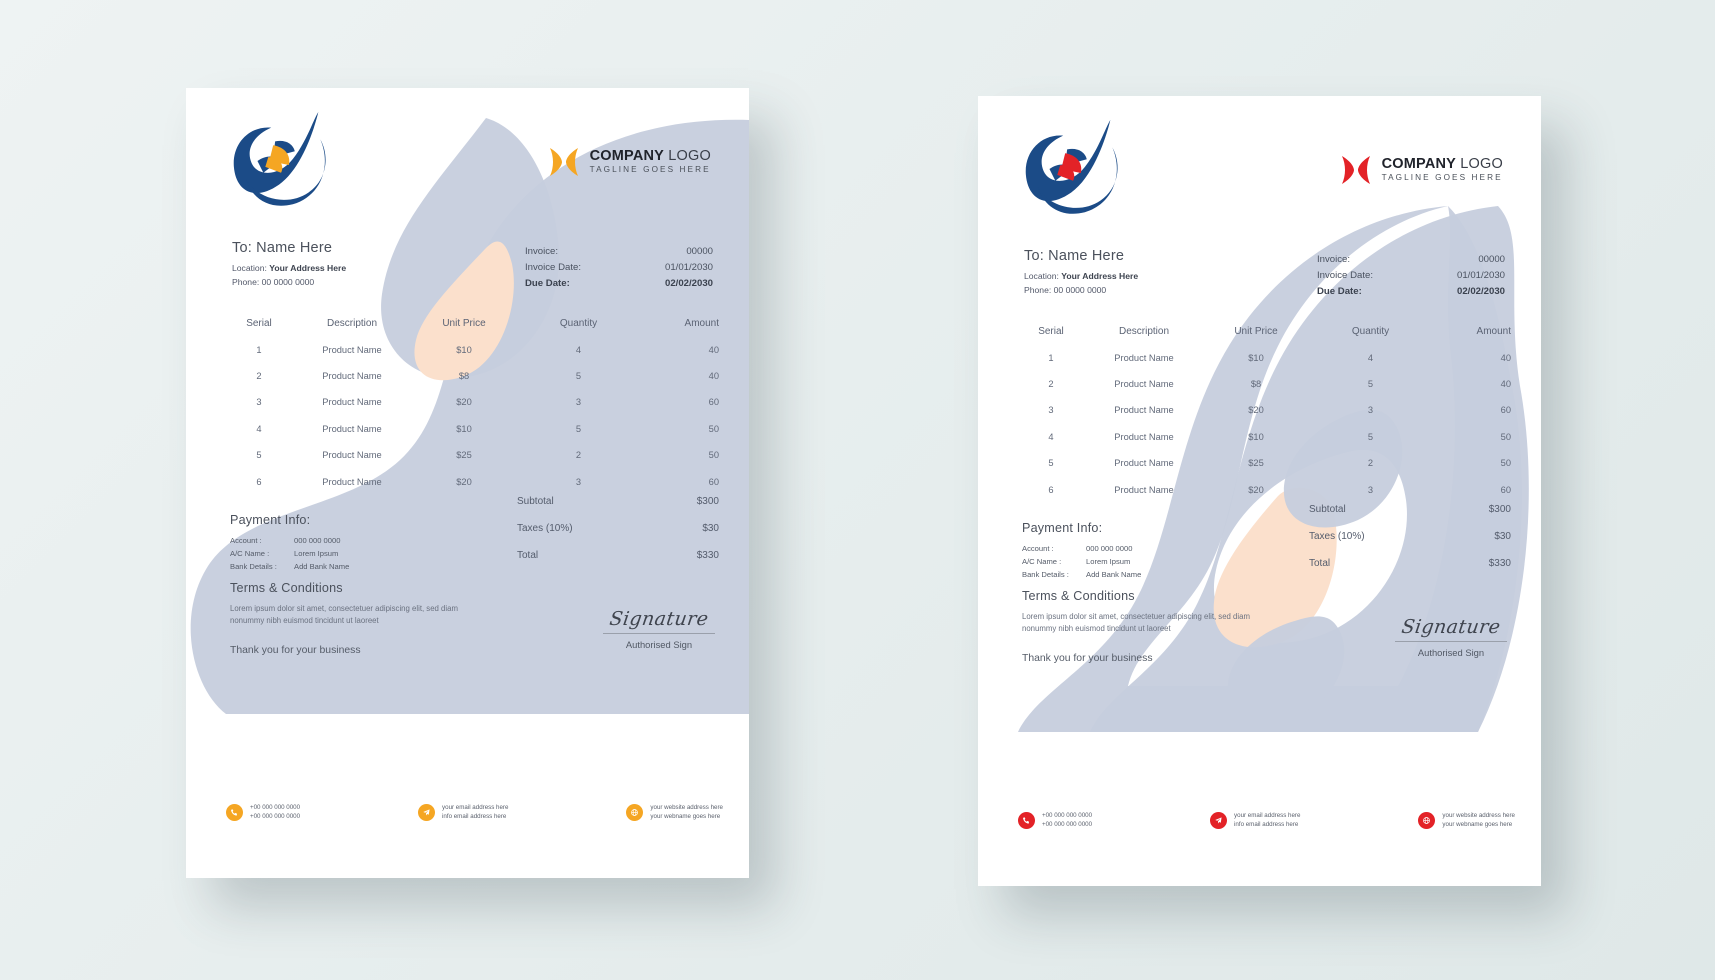  I want to click on column-header-quantity: Quantity, so click(1370, 331).